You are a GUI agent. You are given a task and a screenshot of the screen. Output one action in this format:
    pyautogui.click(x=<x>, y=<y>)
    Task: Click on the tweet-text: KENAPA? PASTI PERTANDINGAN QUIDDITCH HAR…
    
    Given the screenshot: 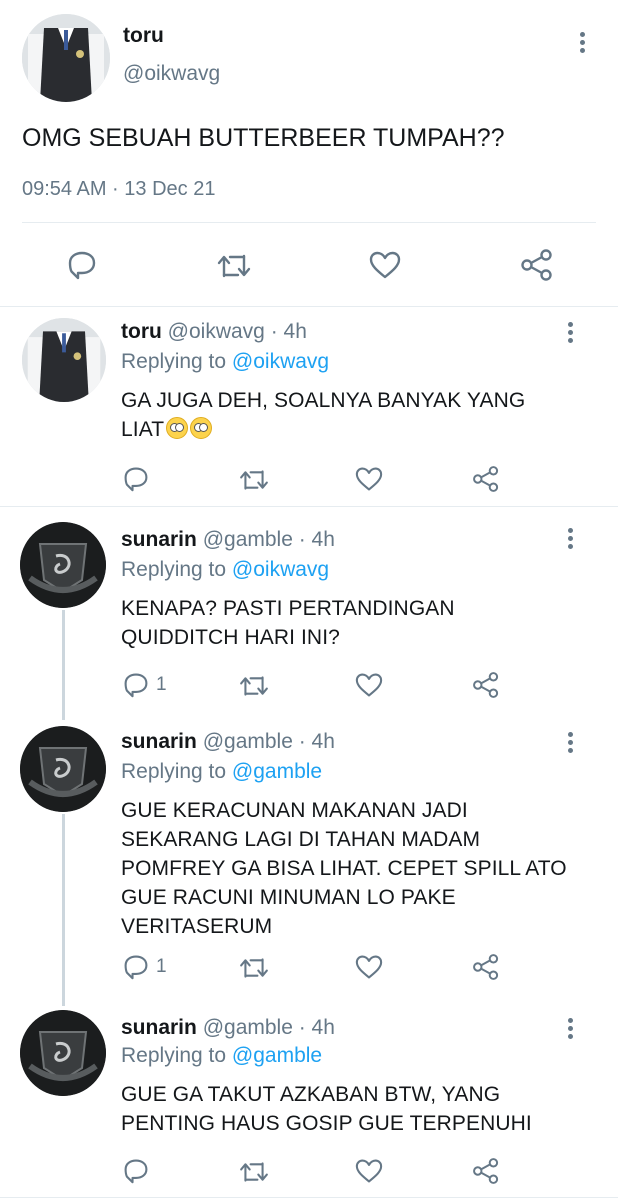 What is the action you would take?
    pyautogui.click(x=288, y=623)
    